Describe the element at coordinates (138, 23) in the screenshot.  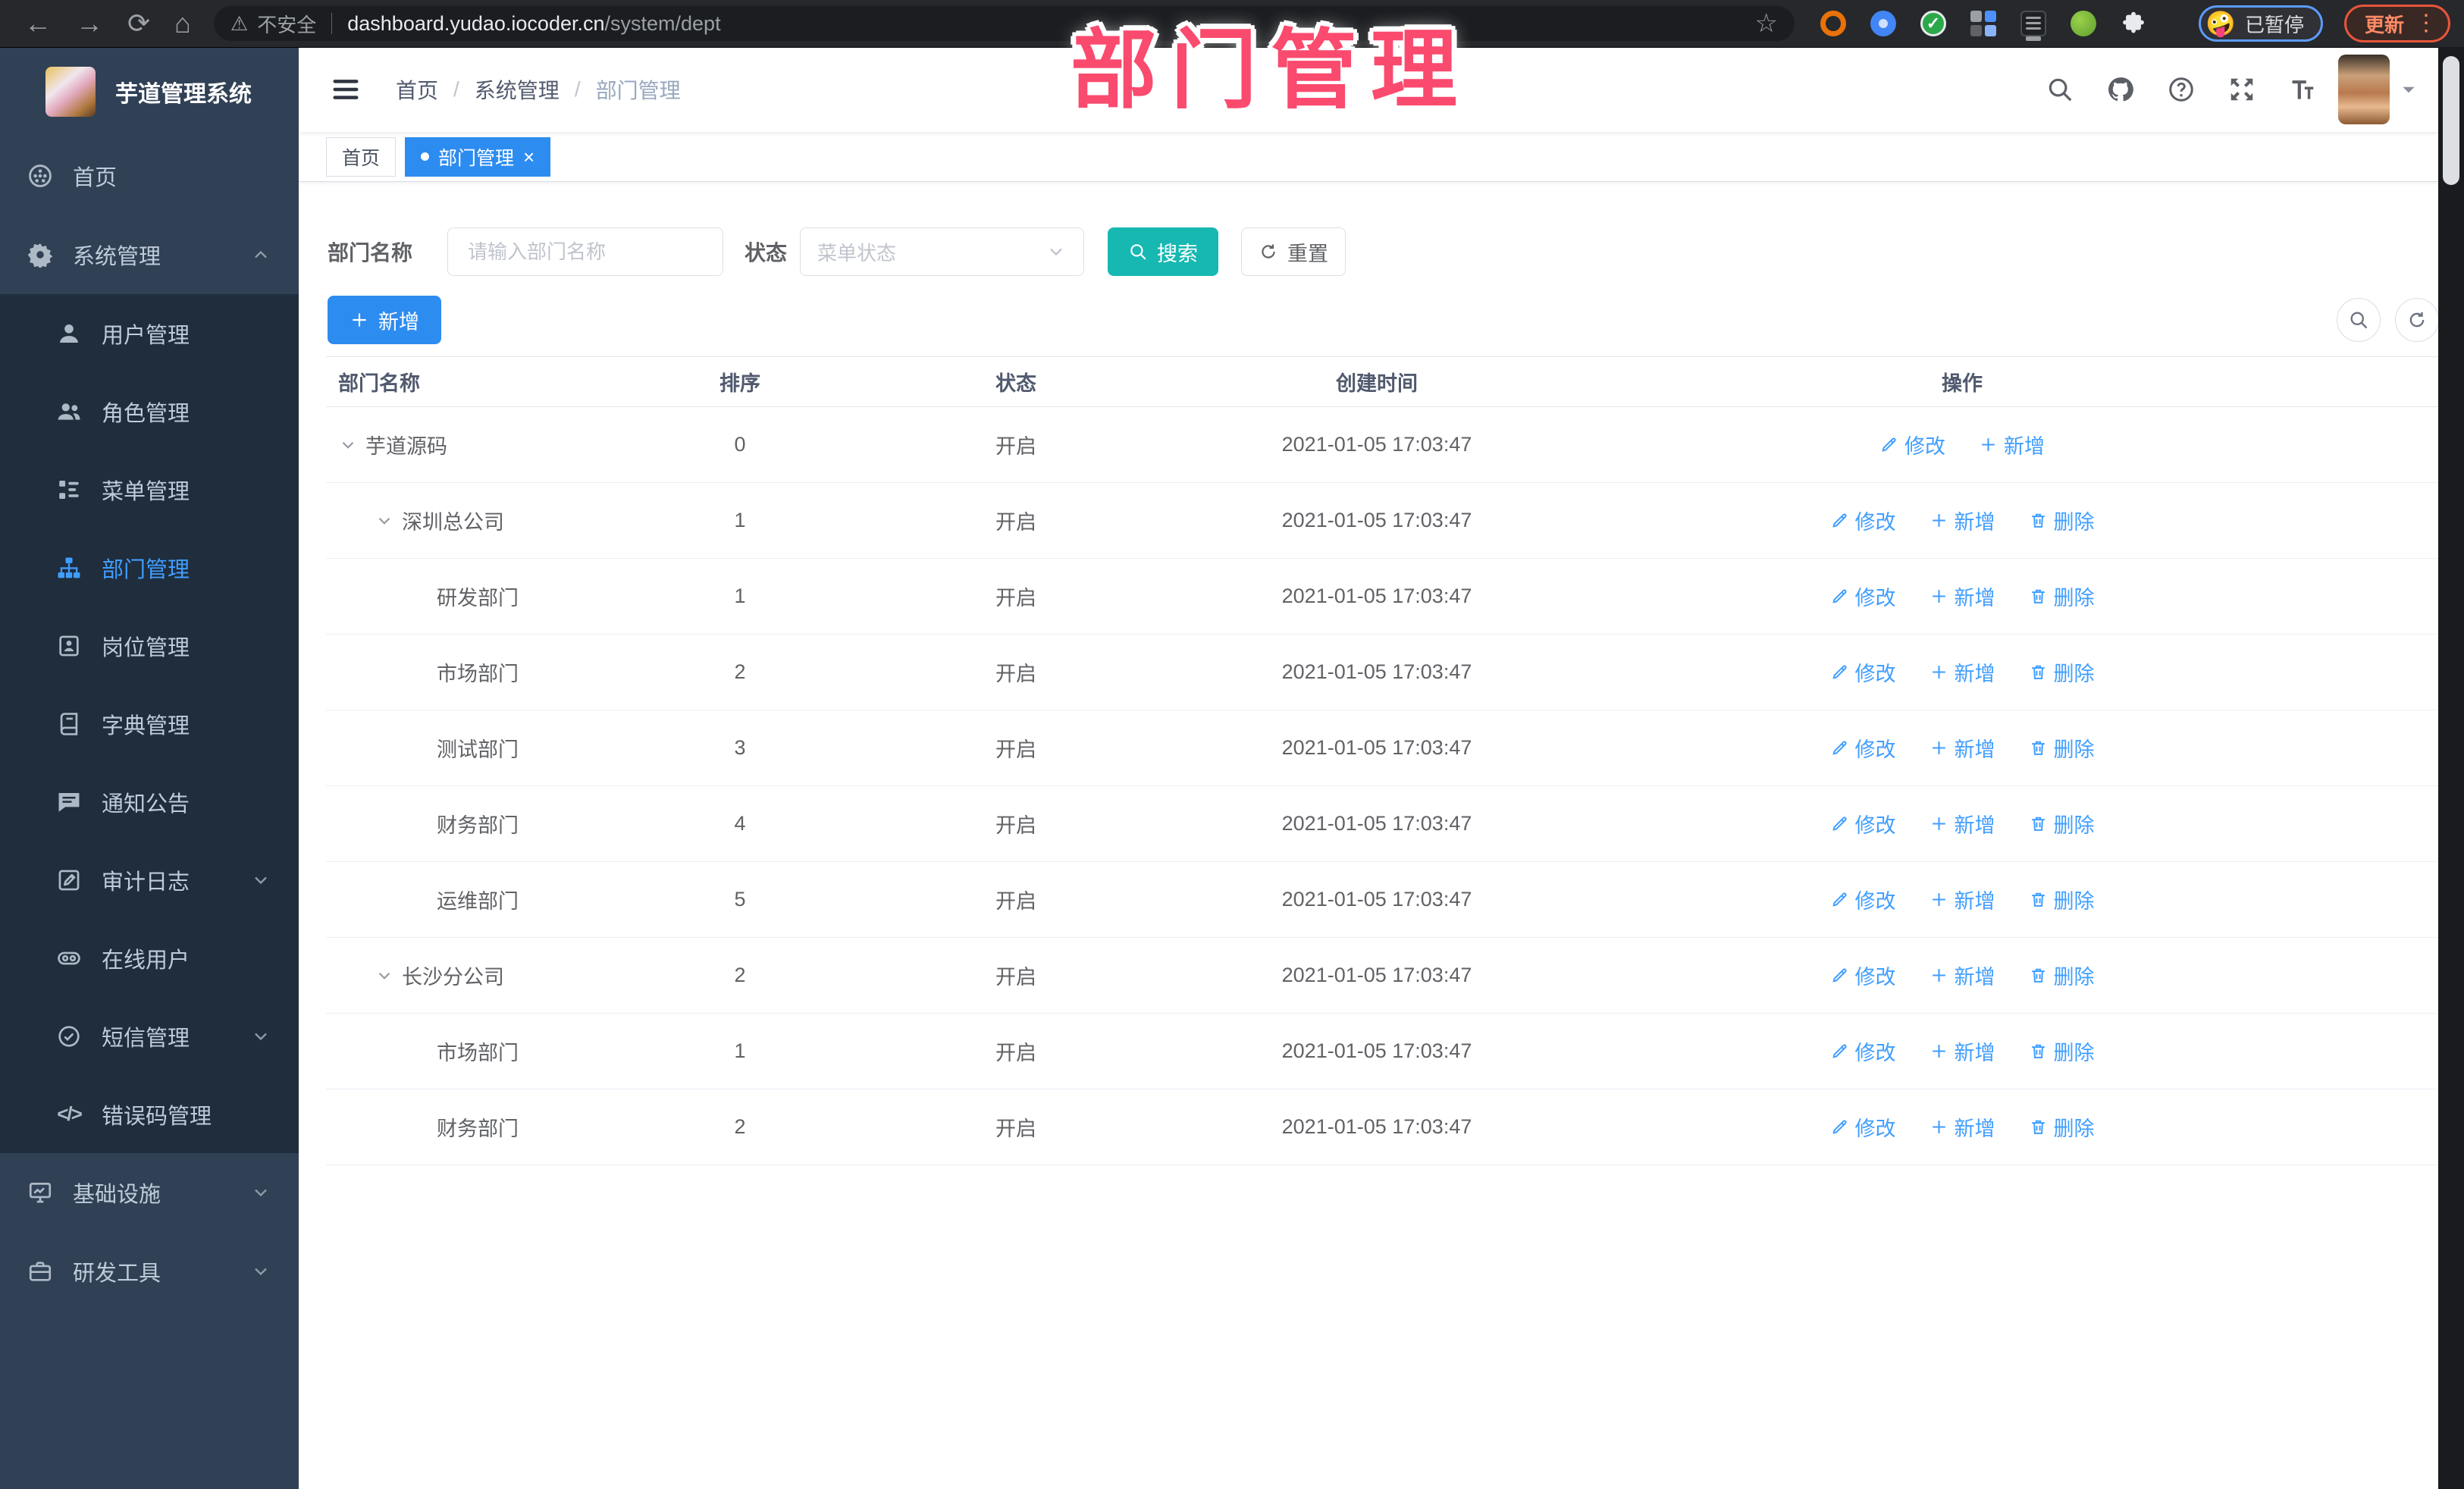
I see `reload-icon: ⟳` at that location.